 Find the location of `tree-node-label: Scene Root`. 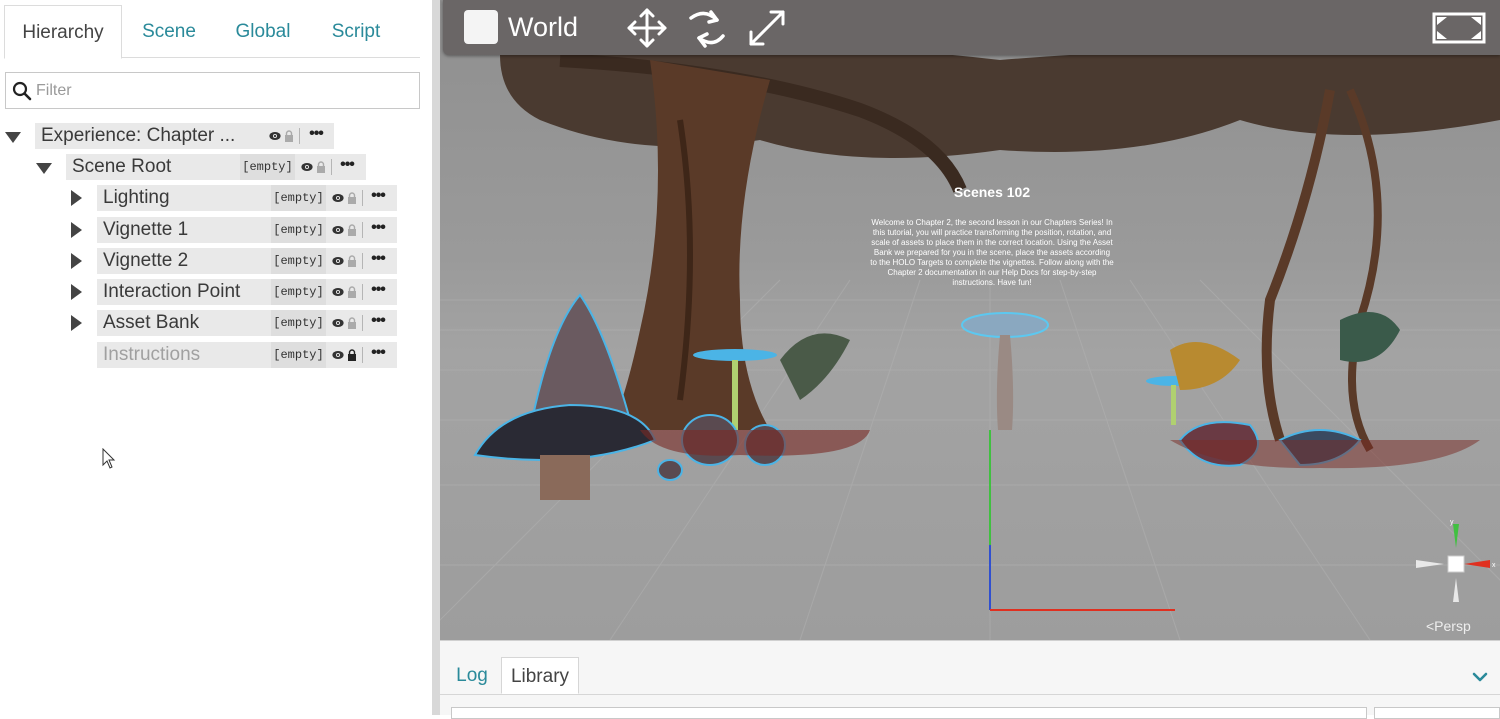

tree-node-label: Scene Root is located at coordinates (122, 166).